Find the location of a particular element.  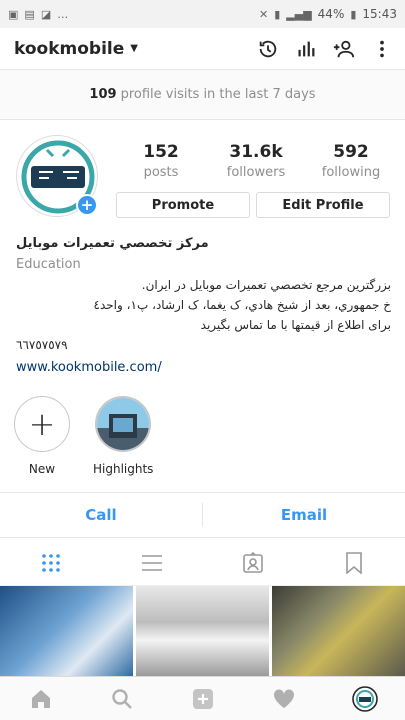

bio-name: مرکز تخصصي تعميرات موبايل is located at coordinates (112, 243).